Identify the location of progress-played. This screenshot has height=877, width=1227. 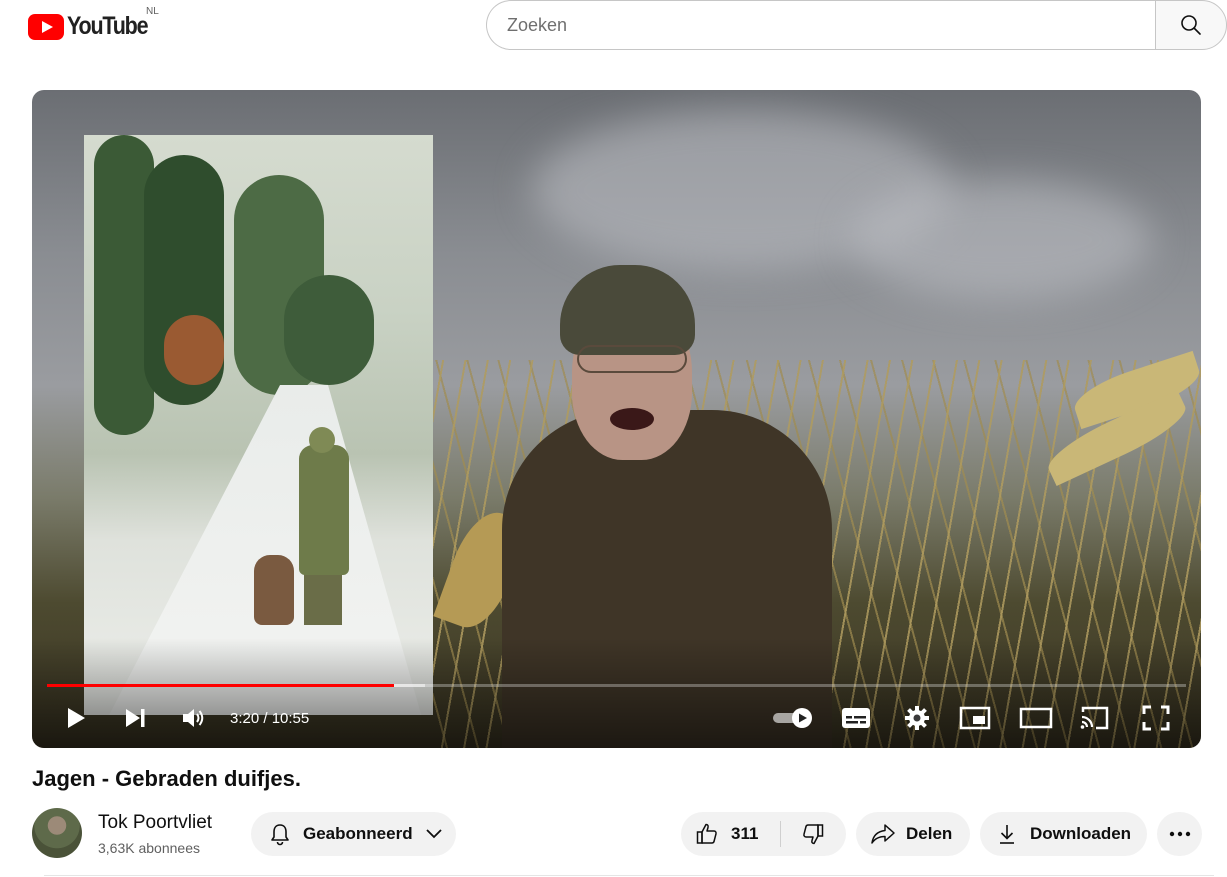
(221, 685).